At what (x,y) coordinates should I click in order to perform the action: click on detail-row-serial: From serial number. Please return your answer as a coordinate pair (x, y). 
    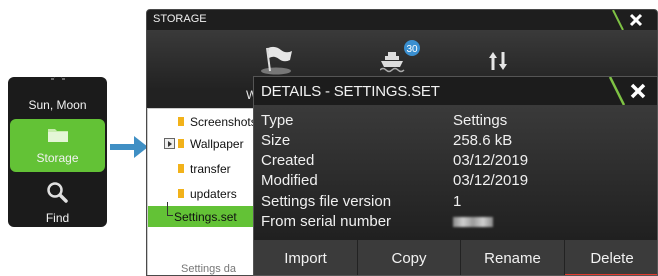
    Looking at the image, I should click on (456, 221).